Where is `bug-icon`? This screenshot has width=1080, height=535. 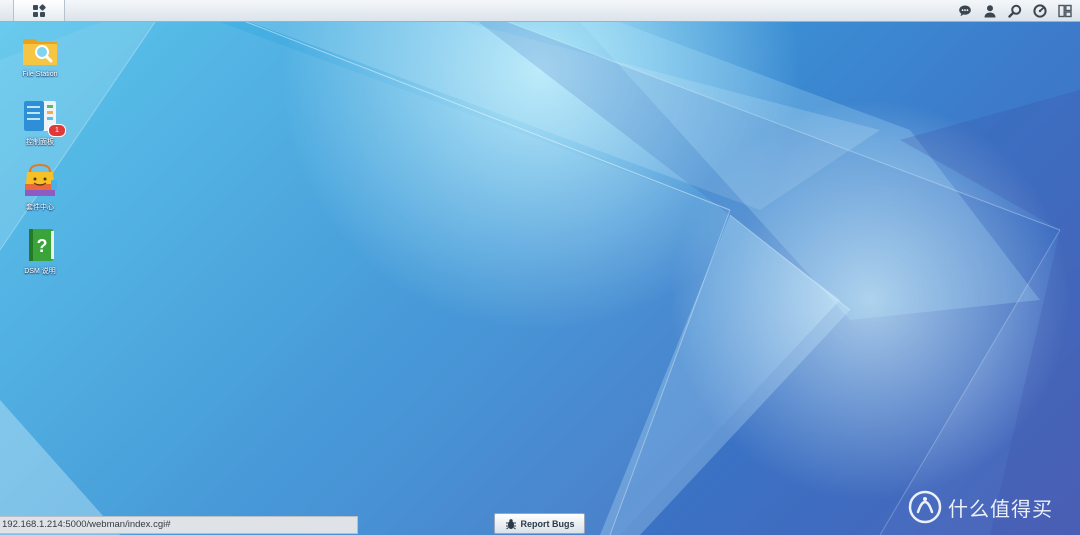 bug-icon is located at coordinates (510, 523).